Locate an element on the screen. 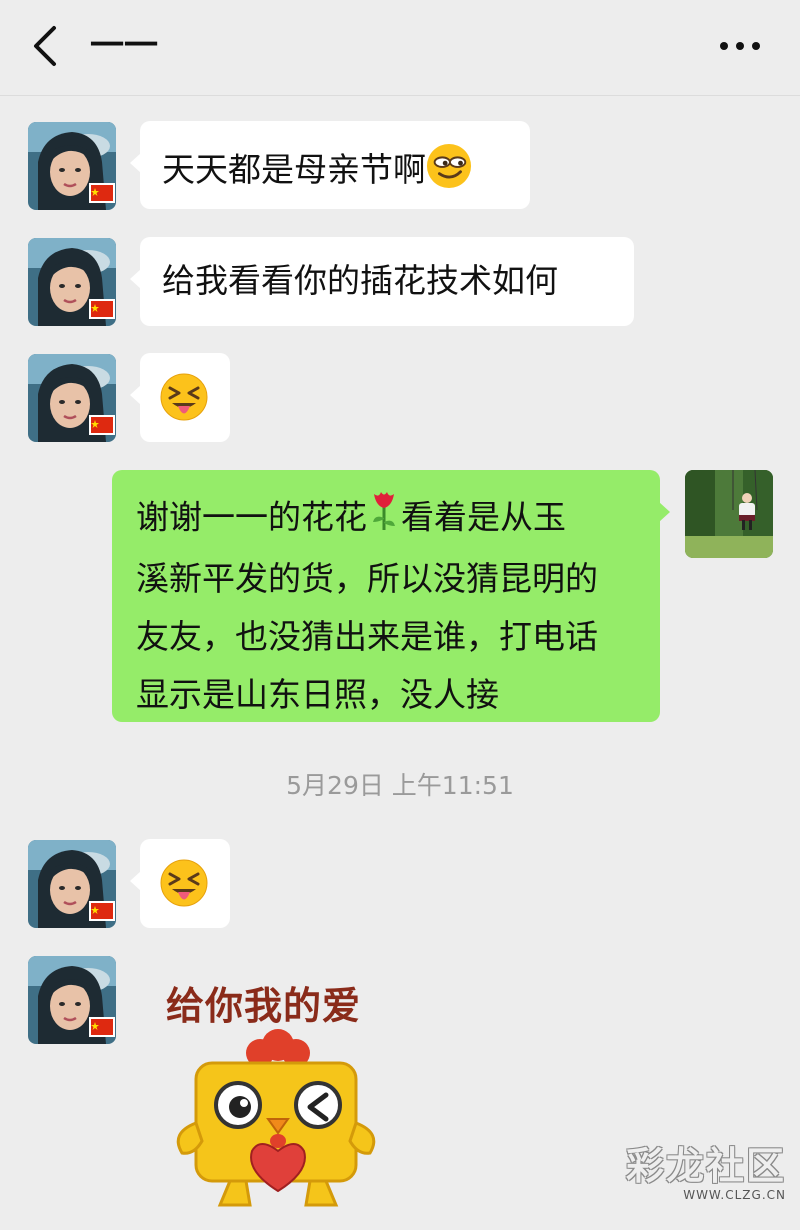  chevron-left-icon is located at coordinates (45, 46).